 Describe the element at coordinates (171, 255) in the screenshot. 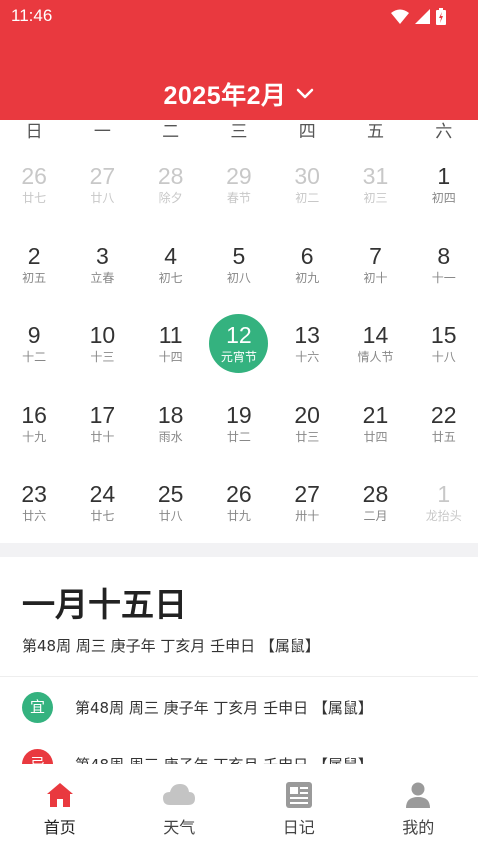

I see `day-number: 4` at that location.